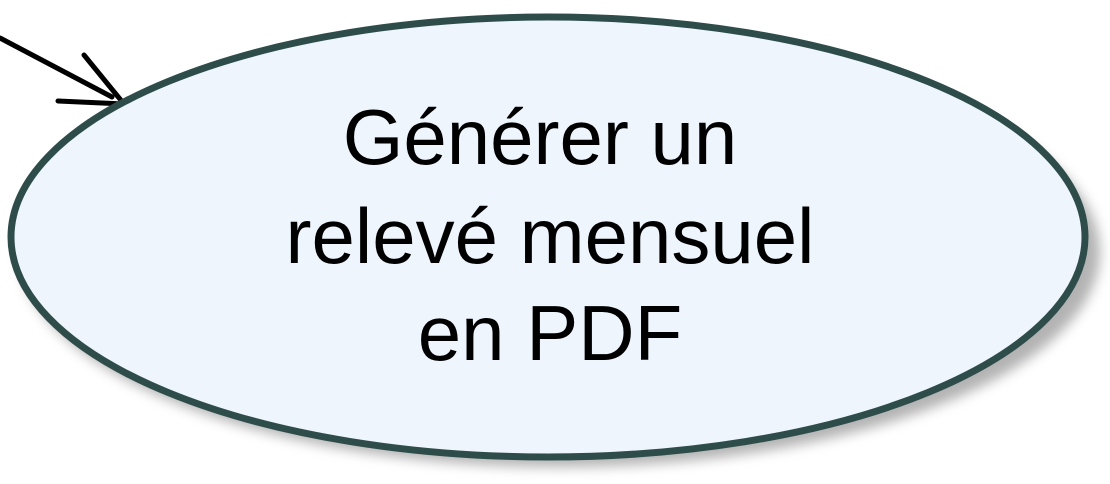 Image resolution: width=1110 pixels, height=484 pixels. Describe the element at coordinates (540, 137) in the screenshot. I see `use-case-label-line-1: Générer un` at that location.